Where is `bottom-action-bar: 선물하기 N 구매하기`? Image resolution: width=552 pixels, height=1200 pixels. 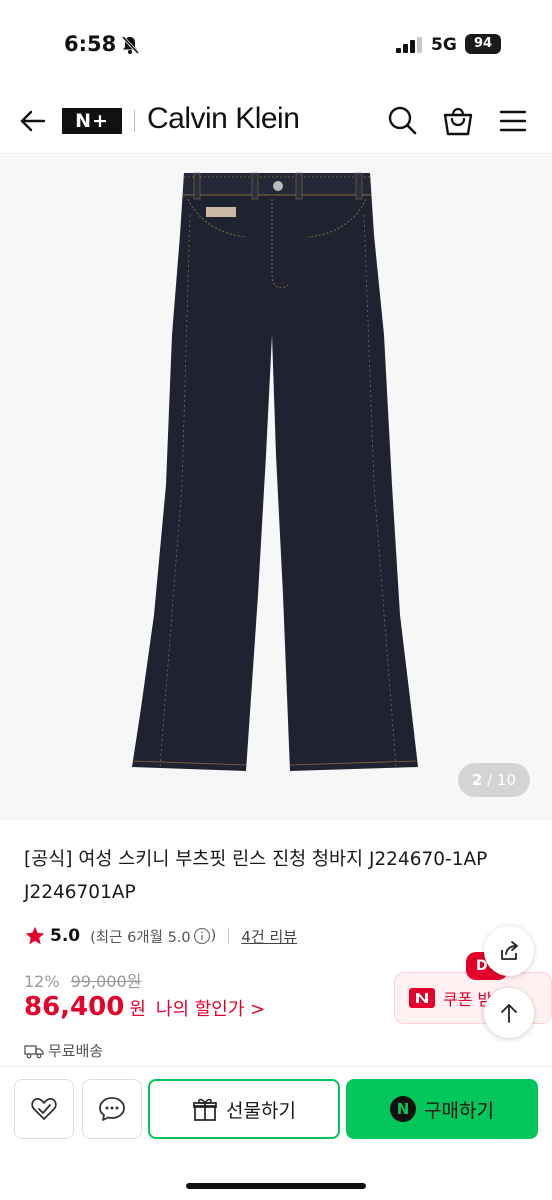
bottom-action-bar: 선물하기 N 구매하기 is located at coordinates (276, 1133).